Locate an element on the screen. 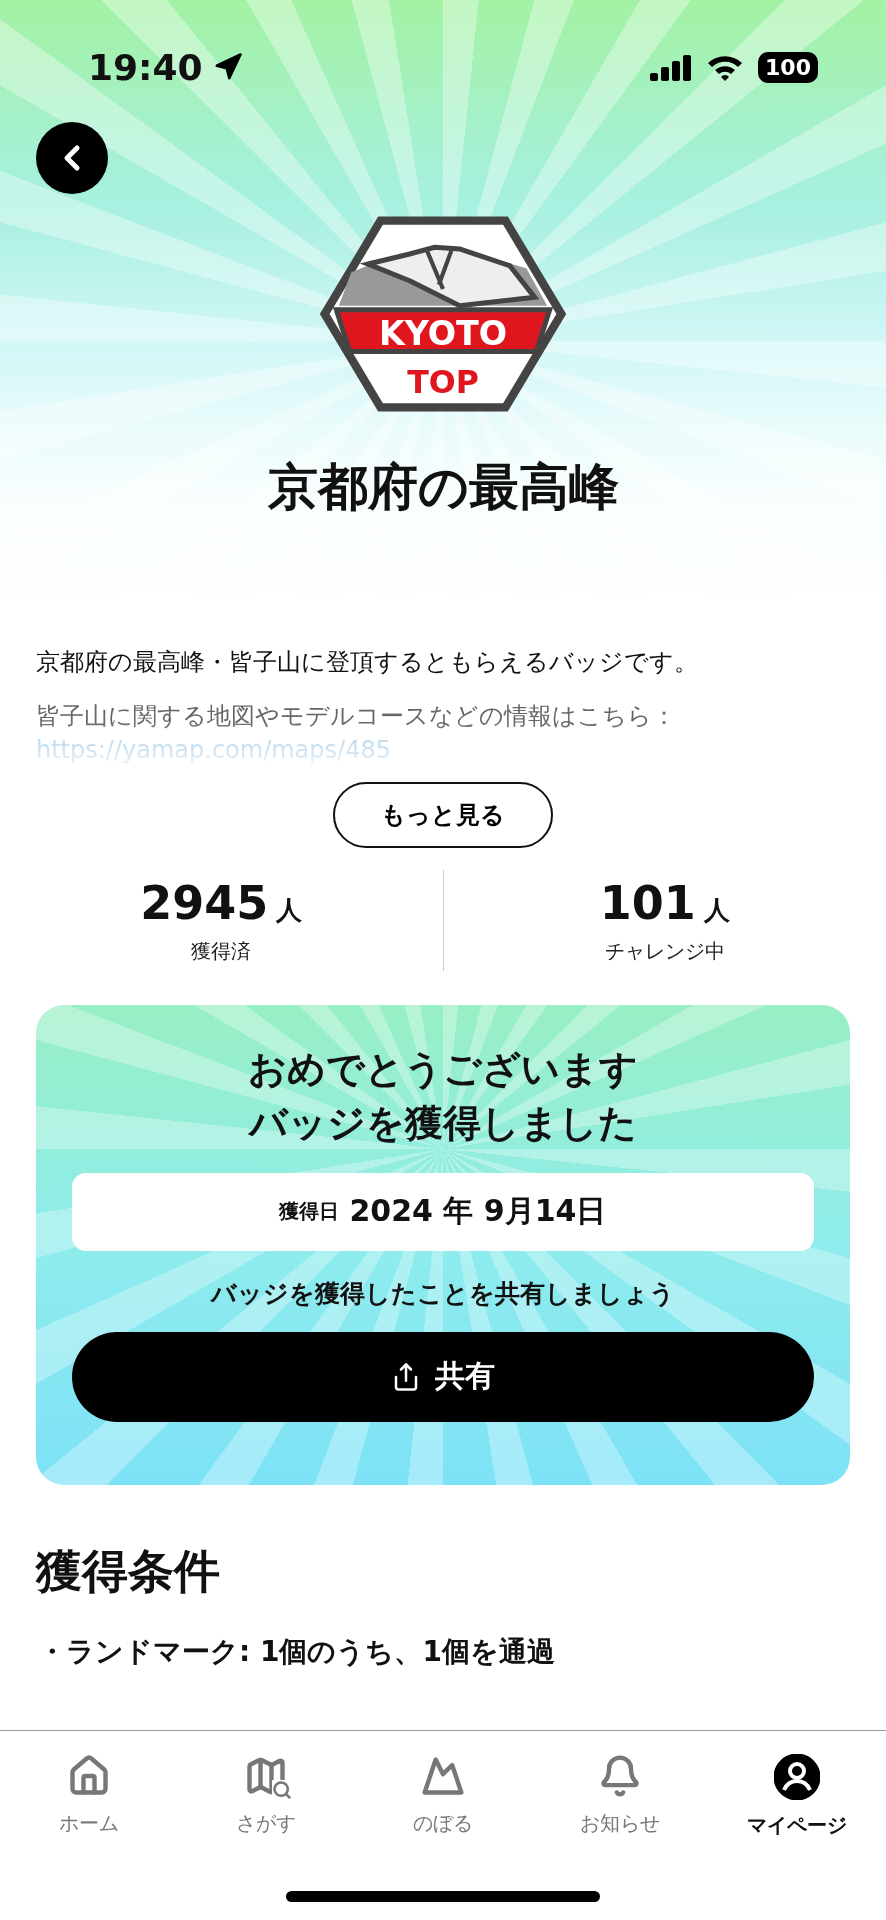 This screenshot has width=886, height=1920. tab-item: マイページ is located at coordinates (797, 1796).